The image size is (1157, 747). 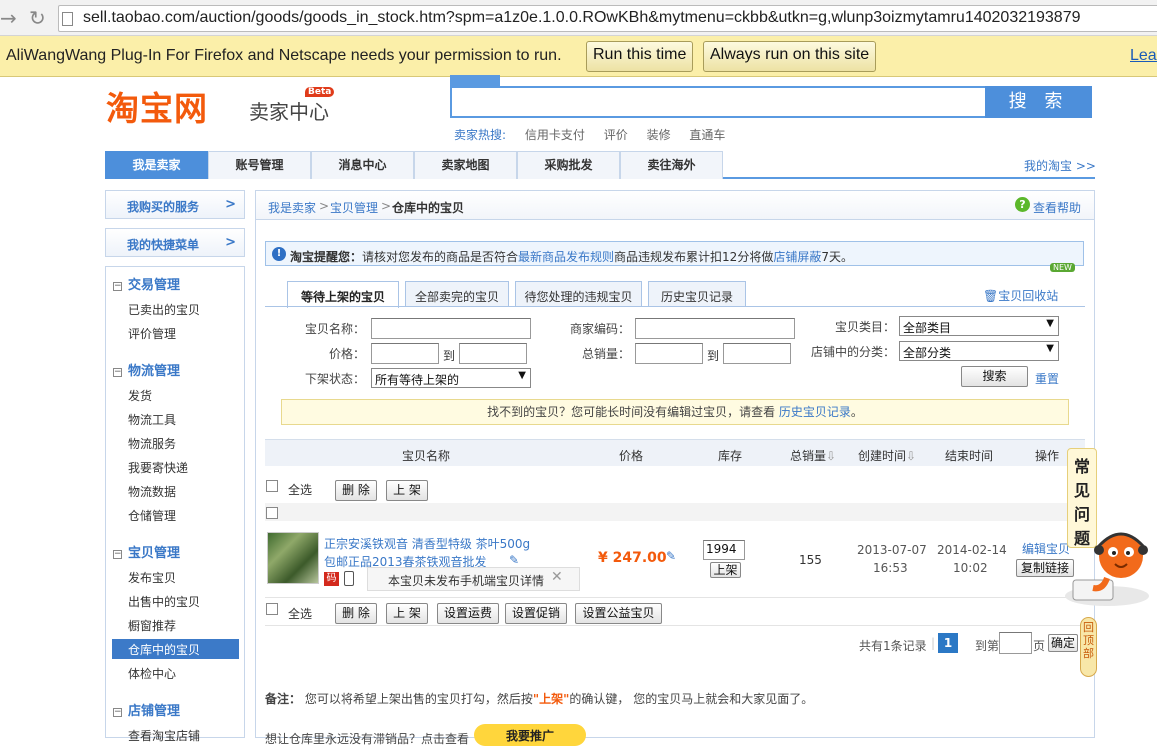 I want to click on stock-input: 1994, so click(x=724, y=550).